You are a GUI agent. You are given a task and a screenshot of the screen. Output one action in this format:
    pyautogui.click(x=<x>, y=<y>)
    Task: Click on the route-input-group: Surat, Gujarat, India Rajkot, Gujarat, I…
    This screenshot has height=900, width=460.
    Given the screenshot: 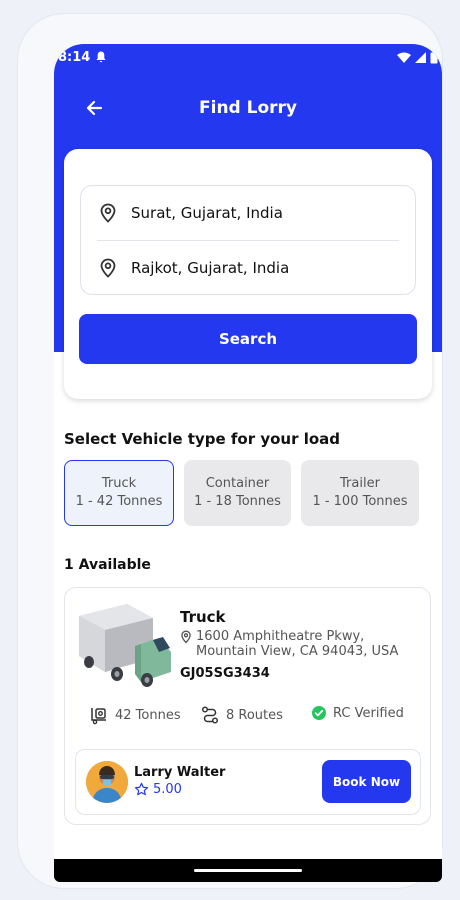 What is the action you would take?
    pyautogui.click(x=248, y=240)
    